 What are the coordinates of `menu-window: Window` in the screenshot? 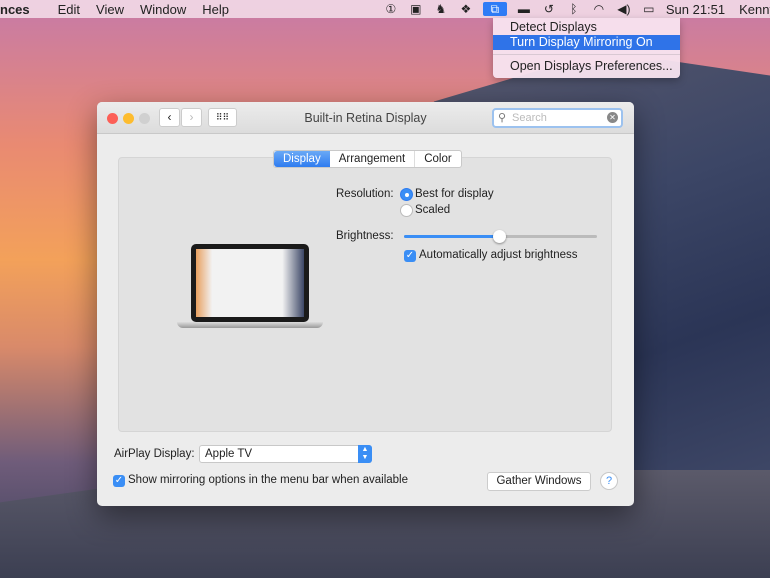 It's located at (163, 9).